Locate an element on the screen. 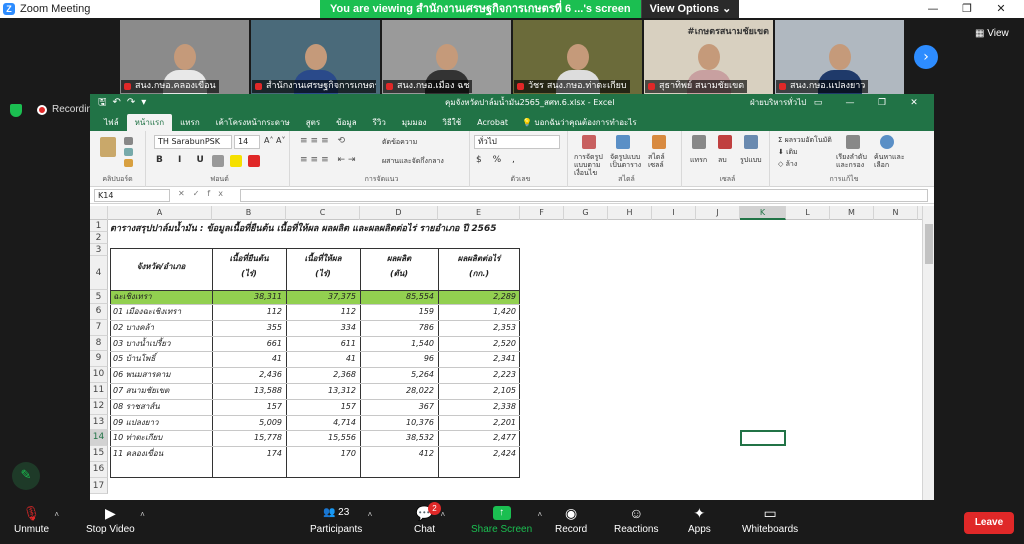 The width and height of the screenshot is (1024, 544). record-button: ◉ Record is located at coordinates (571, 520).